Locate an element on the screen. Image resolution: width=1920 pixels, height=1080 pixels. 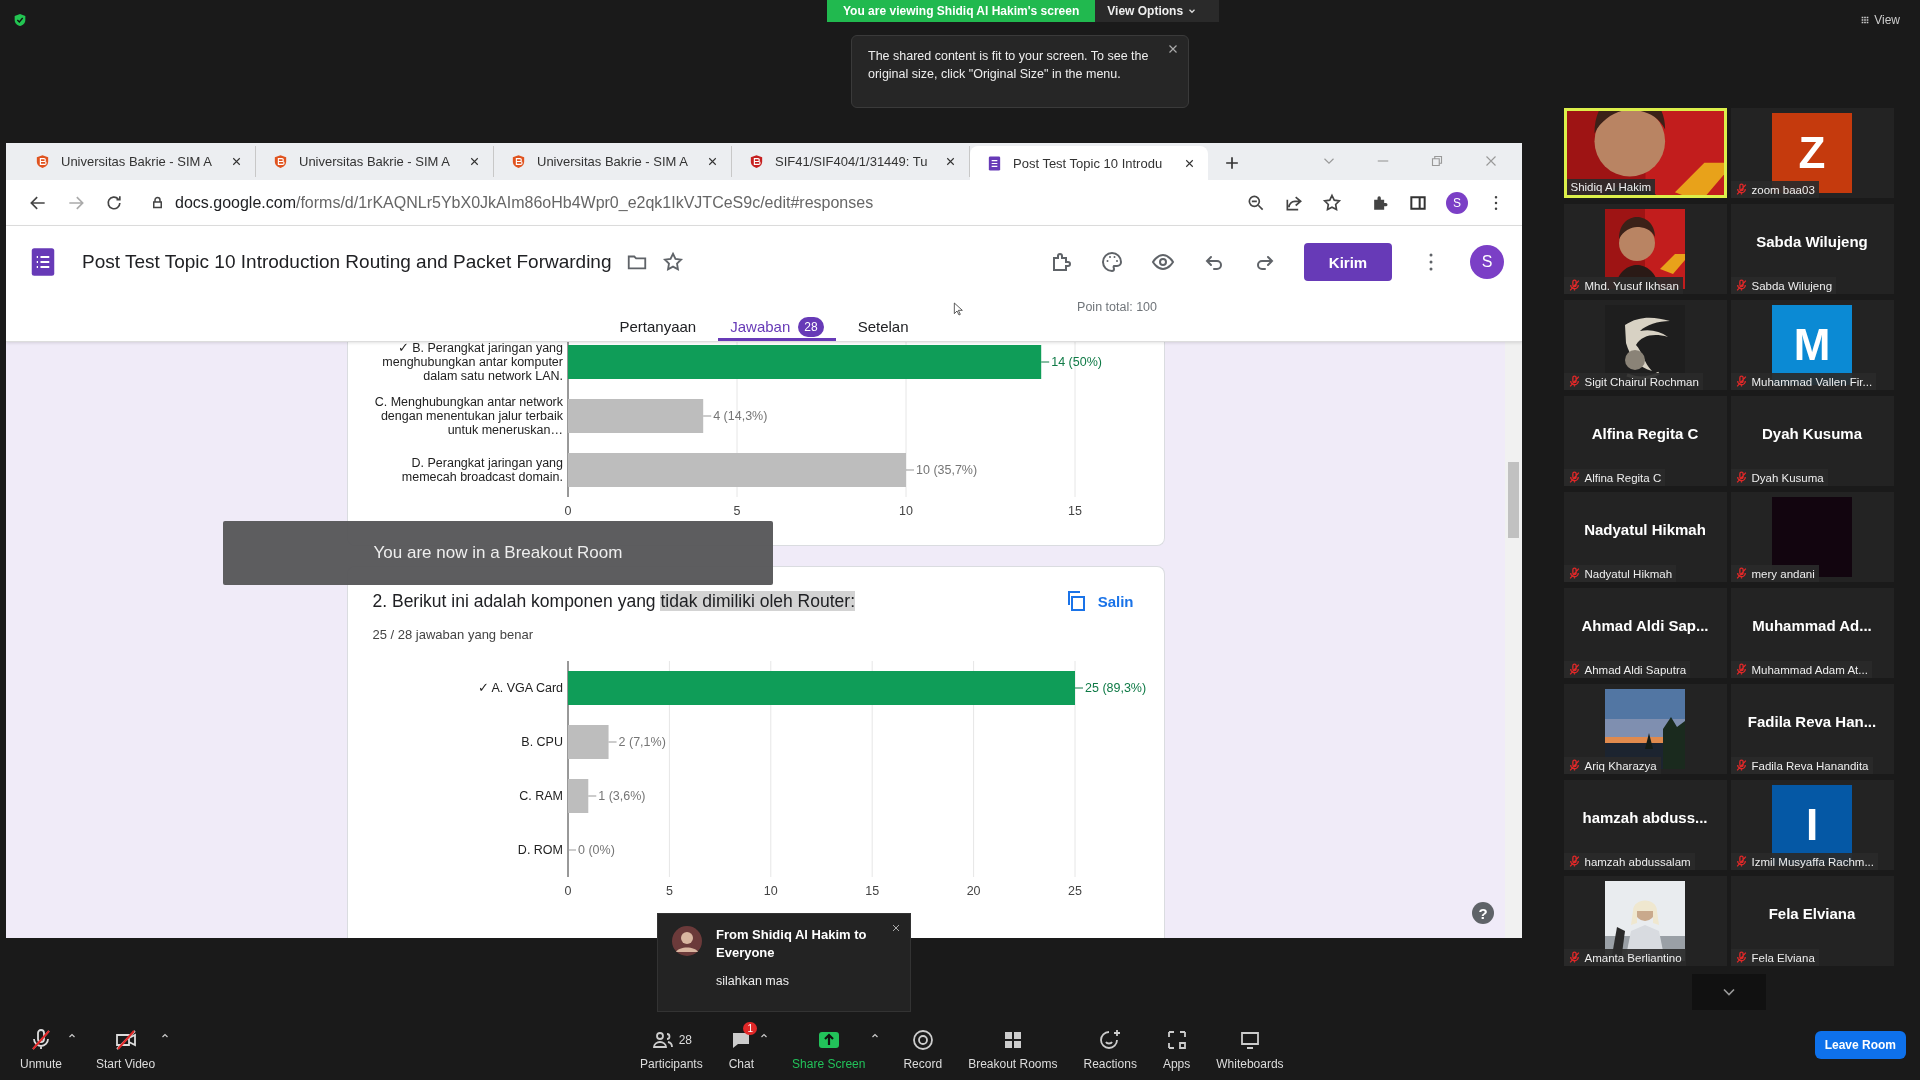
toolbar-button: Reactions is located at coordinates (1110, 1045).